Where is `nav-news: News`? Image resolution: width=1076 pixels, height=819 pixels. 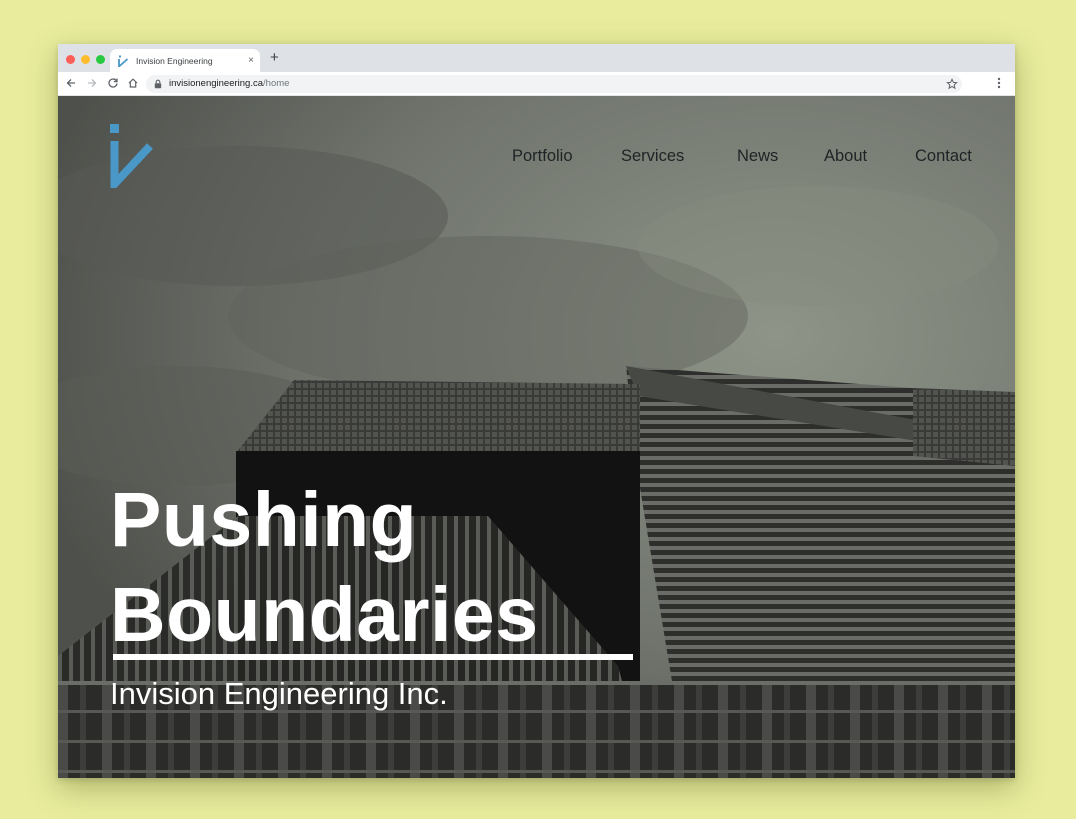
nav-news: News is located at coordinates (757, 156).